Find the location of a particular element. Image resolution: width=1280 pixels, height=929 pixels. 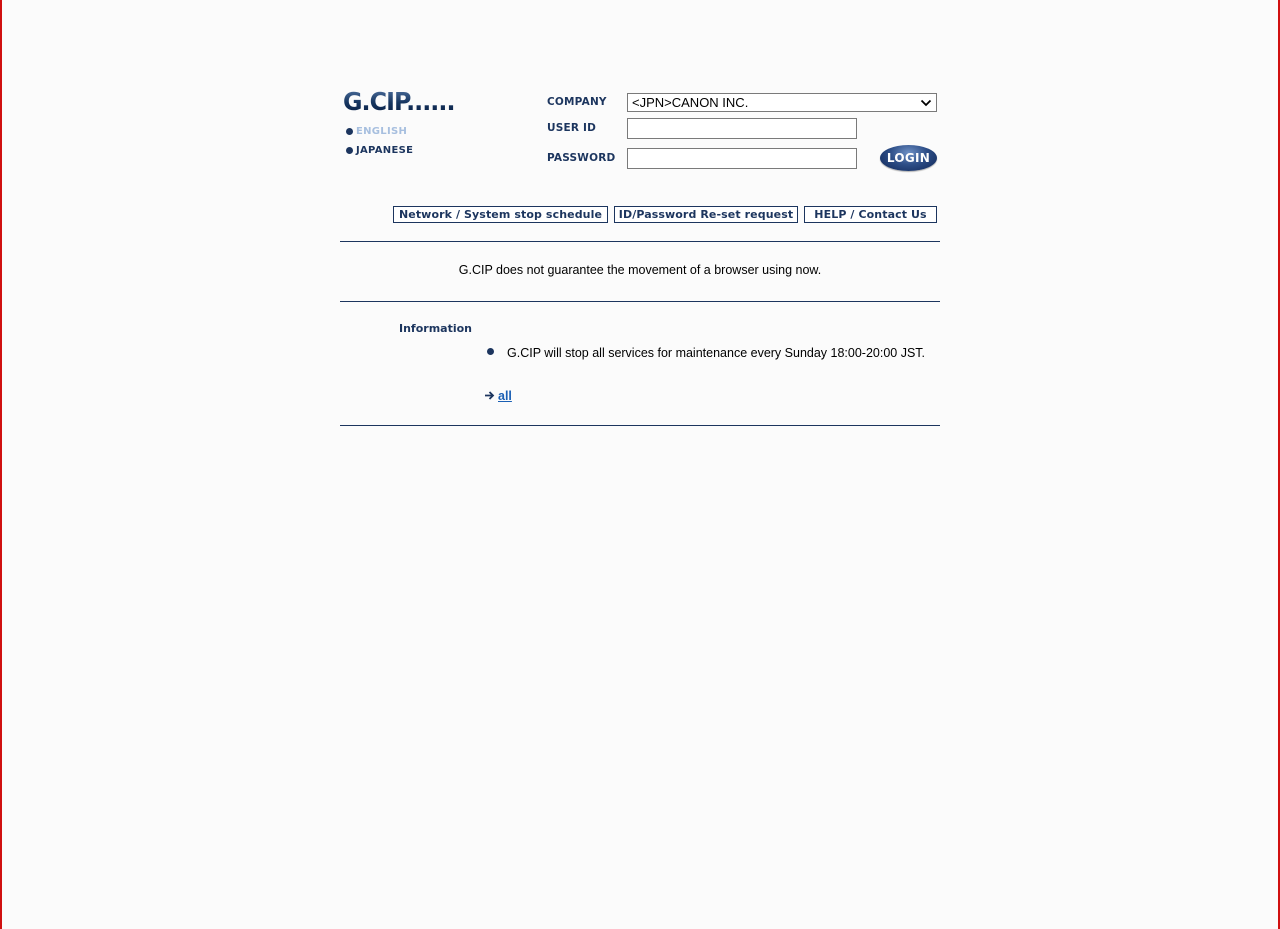

chevron-down-icon is located at coordinates (926, 102).